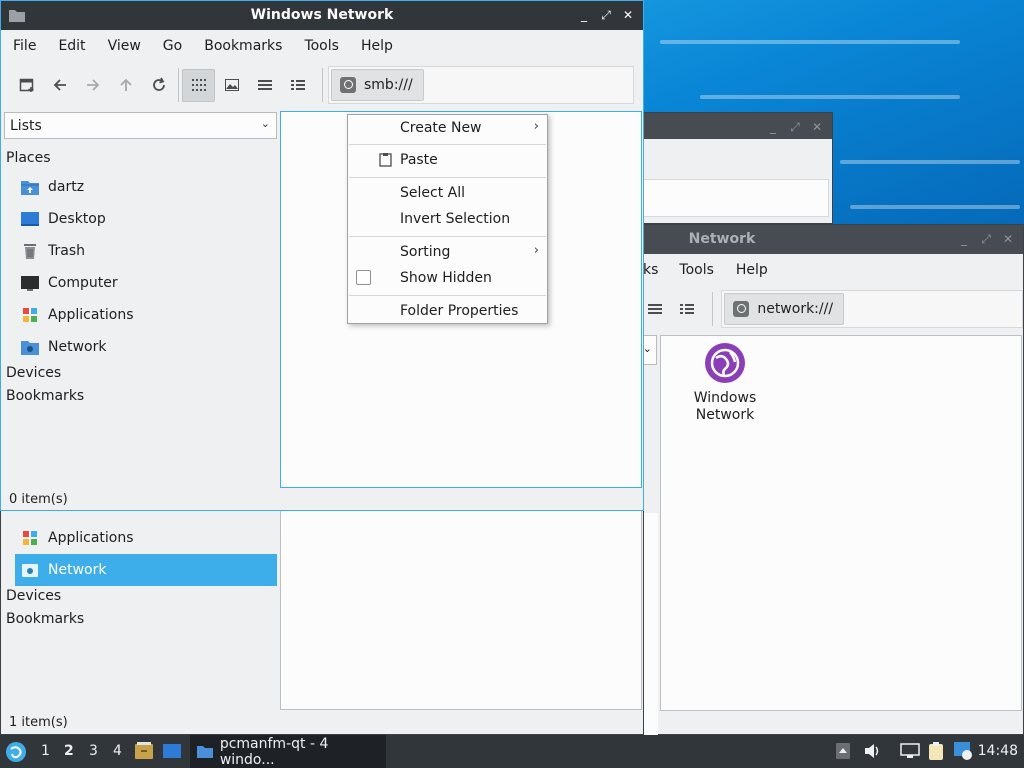  I want to click on menu-file: File, so click(24, 46).